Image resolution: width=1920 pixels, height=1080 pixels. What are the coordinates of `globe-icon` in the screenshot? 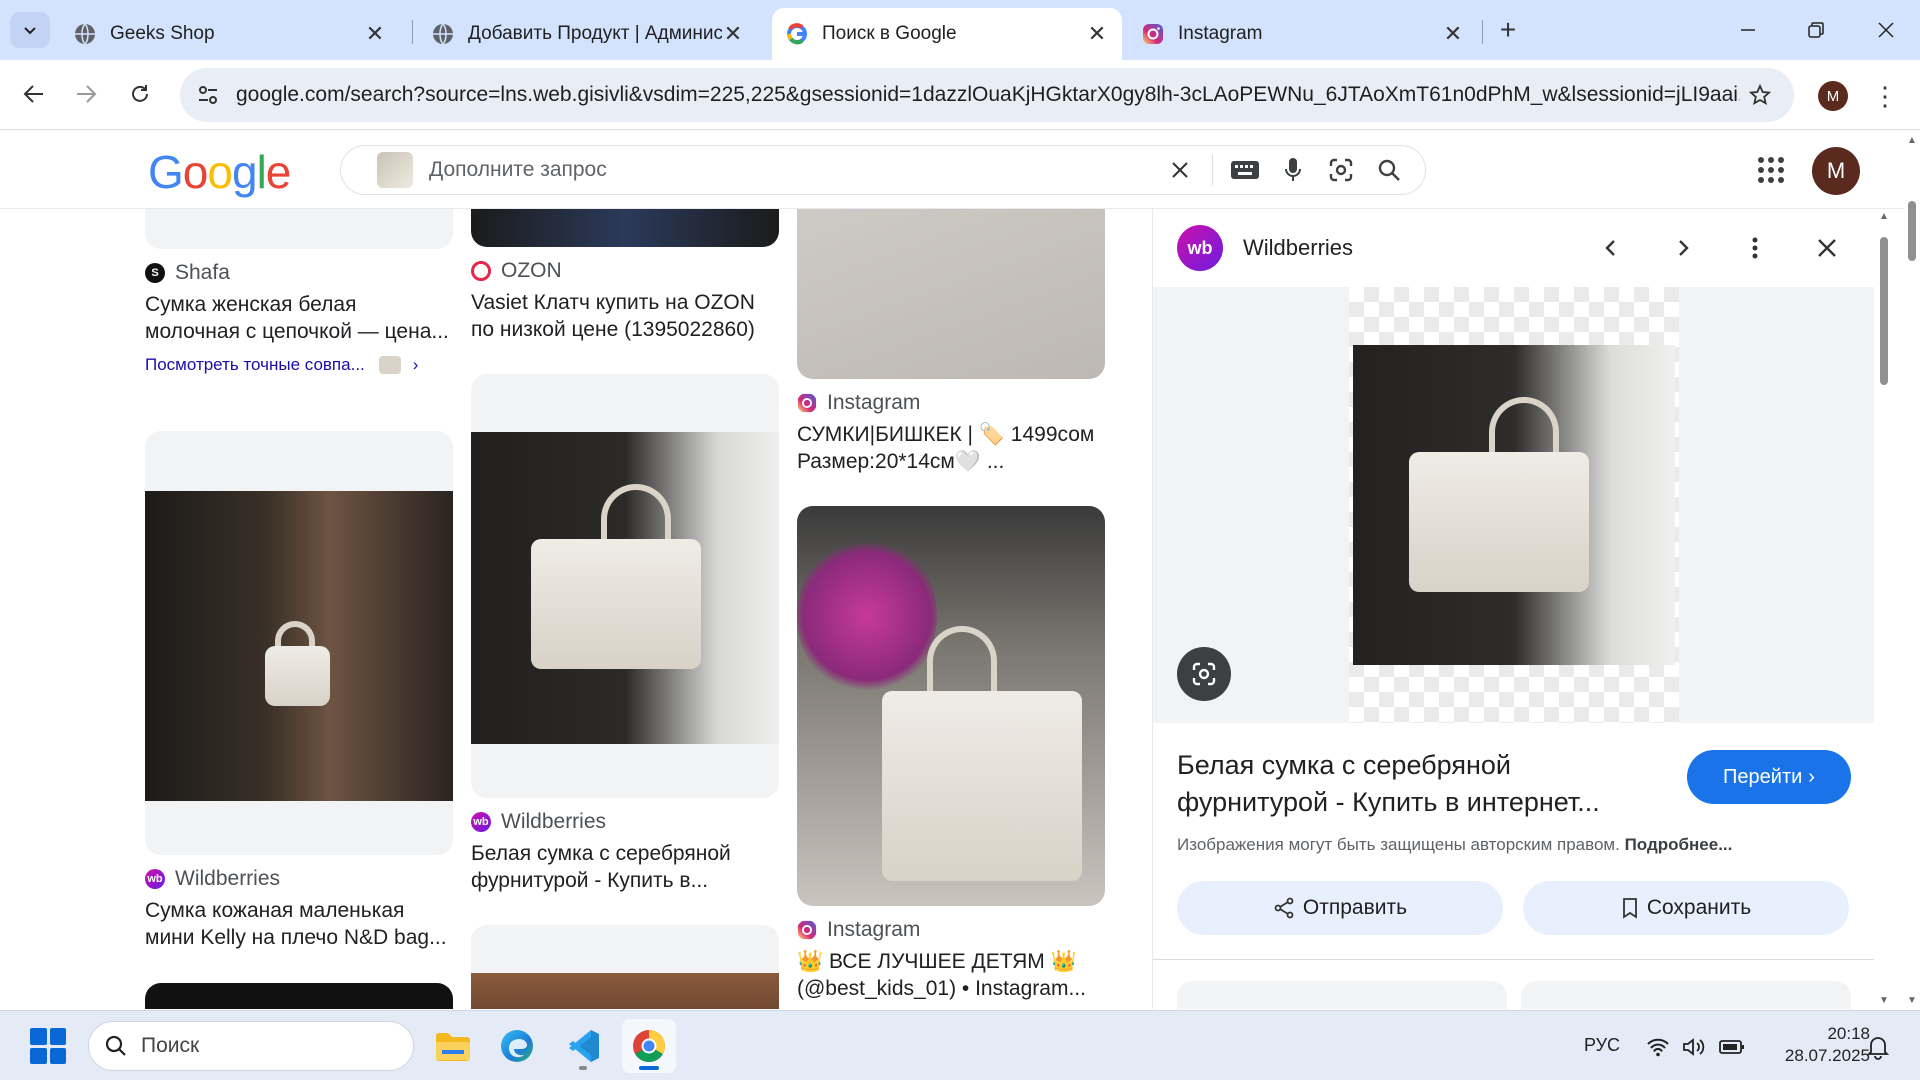 It's located at (443, 34).